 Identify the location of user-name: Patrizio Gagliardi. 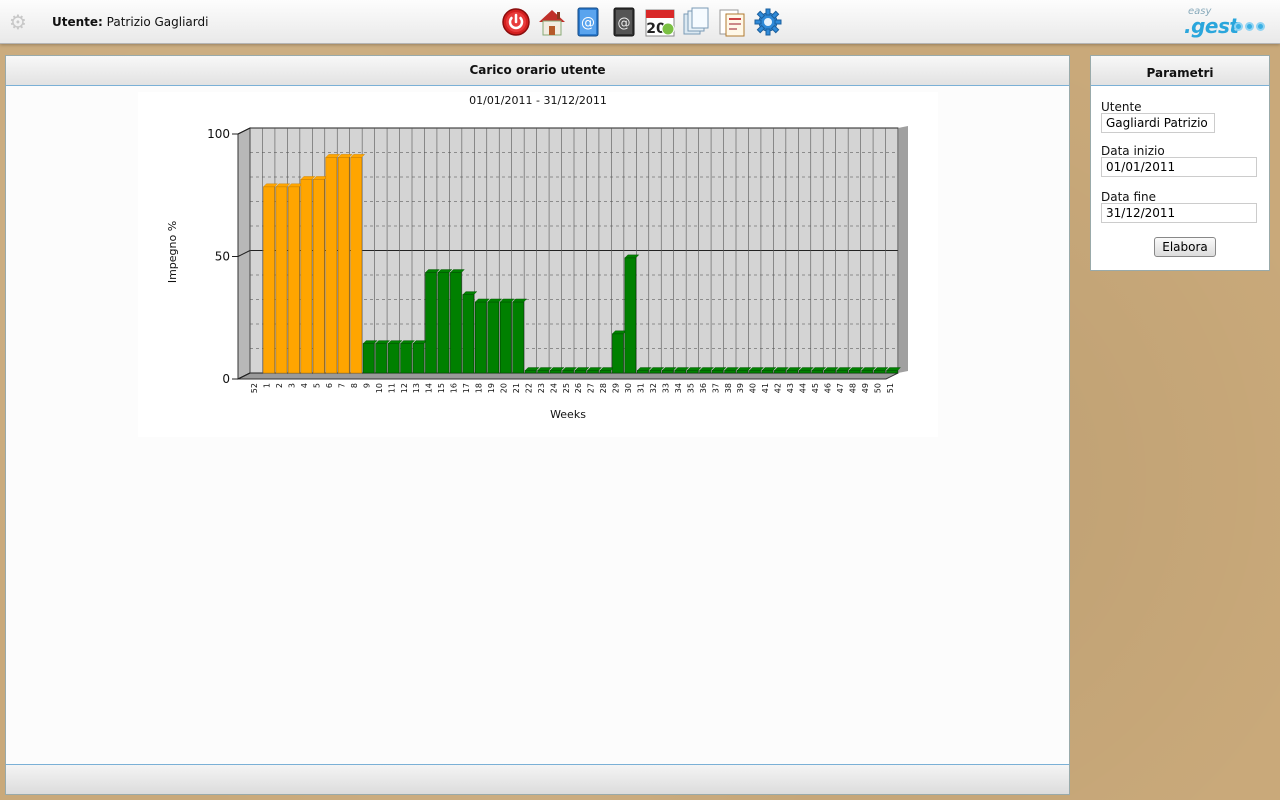
(157, 22).